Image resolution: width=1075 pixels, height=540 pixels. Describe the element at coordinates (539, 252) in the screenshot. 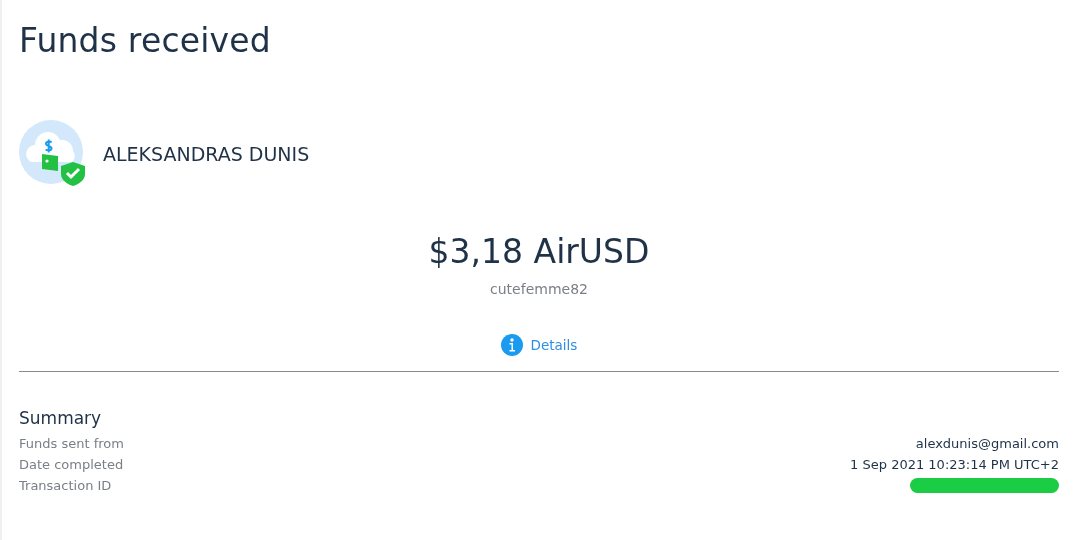

I see `amount: $3,18 AirUSD` at that location.